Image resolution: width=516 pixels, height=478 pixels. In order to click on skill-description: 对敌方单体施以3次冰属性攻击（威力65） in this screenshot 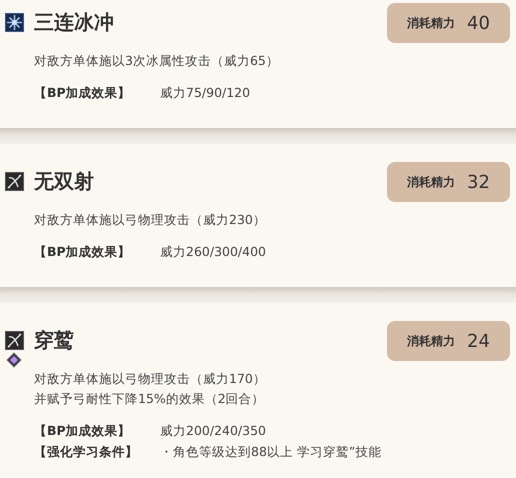, I will do `click(157, 61)`.